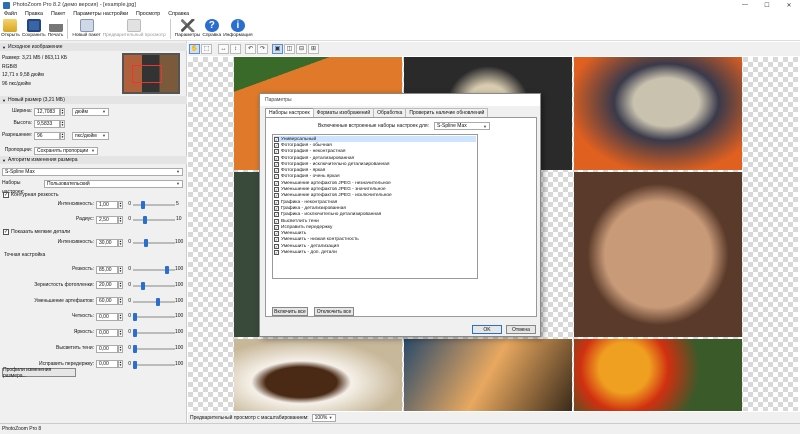 The height and width of the screenshot is (434, 800). I want to click on open-button: Открыть, so click(10, 29).